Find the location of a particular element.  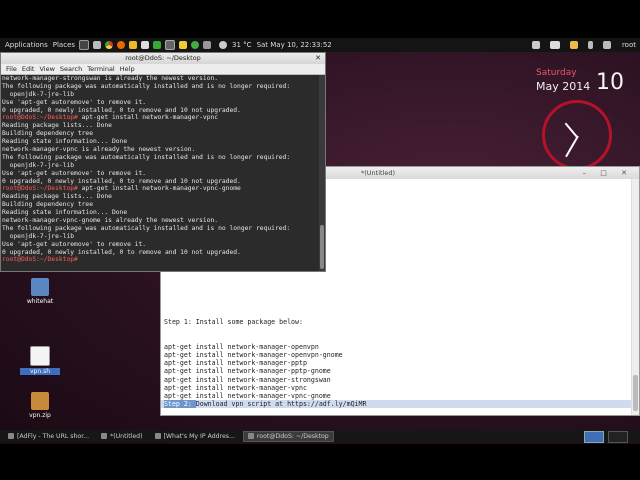

browser-icon is located at coordinates (11, 436).